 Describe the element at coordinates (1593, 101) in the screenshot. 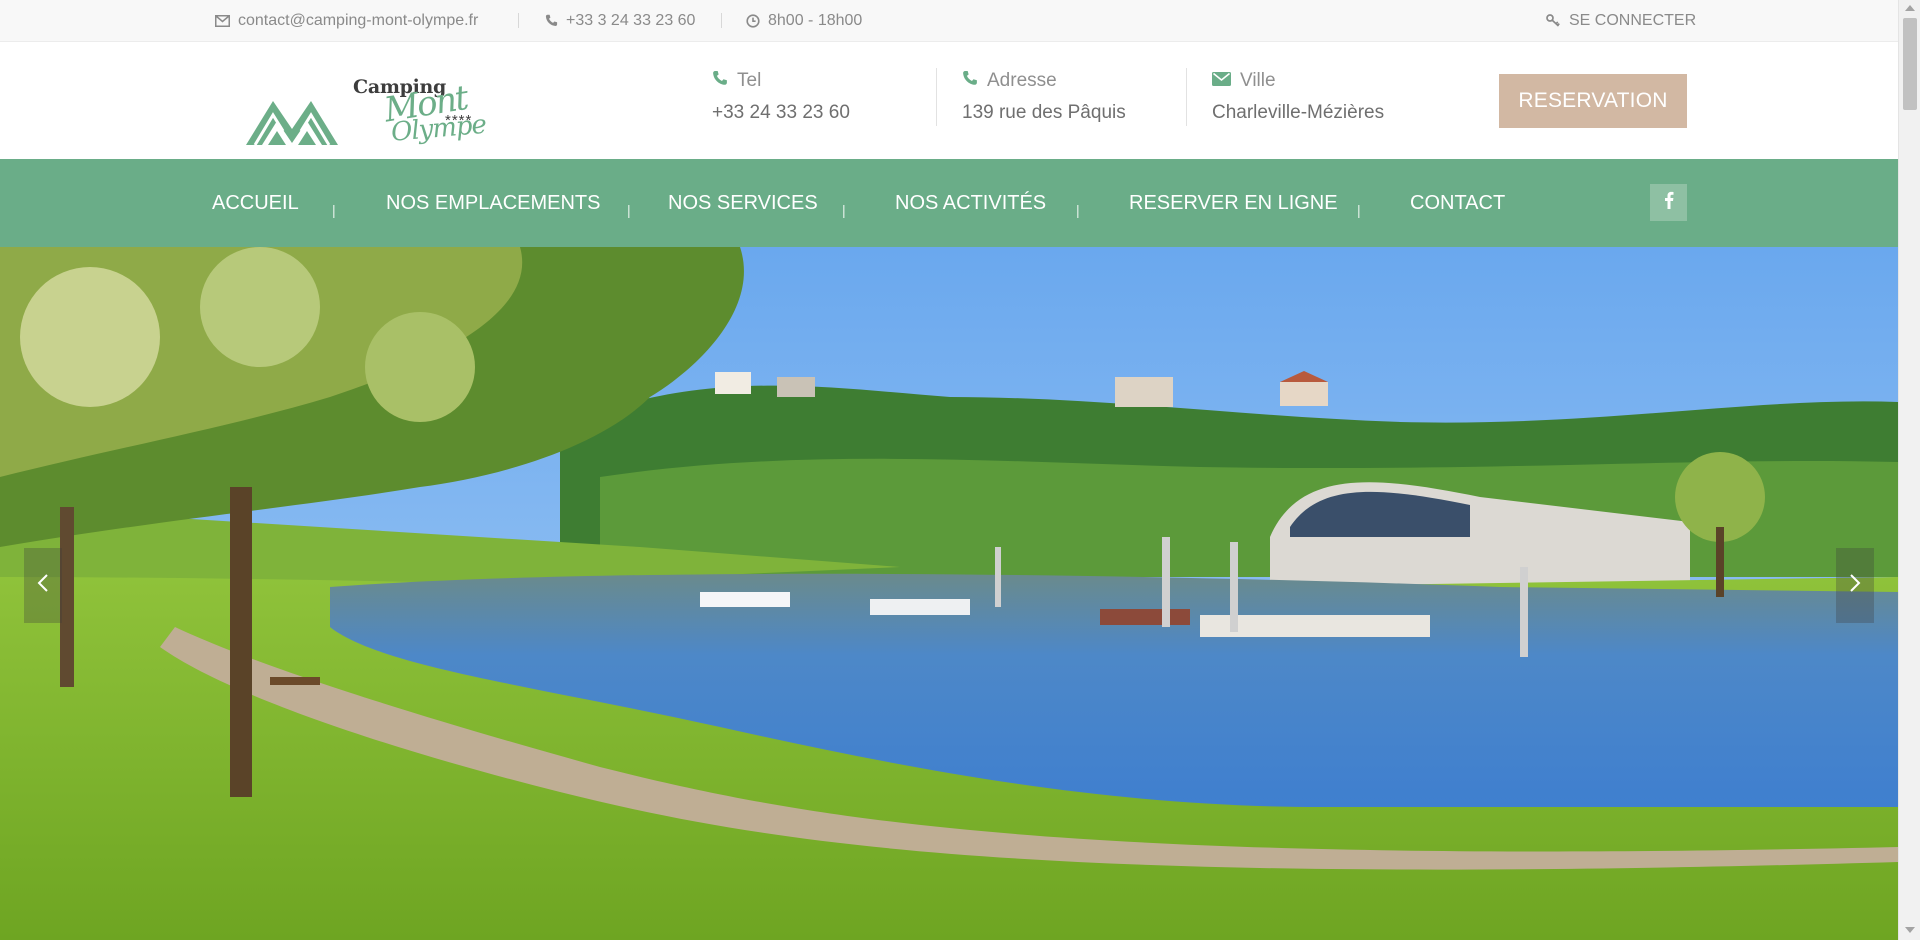

I see `reservation-button: RESERVATION` at that location.